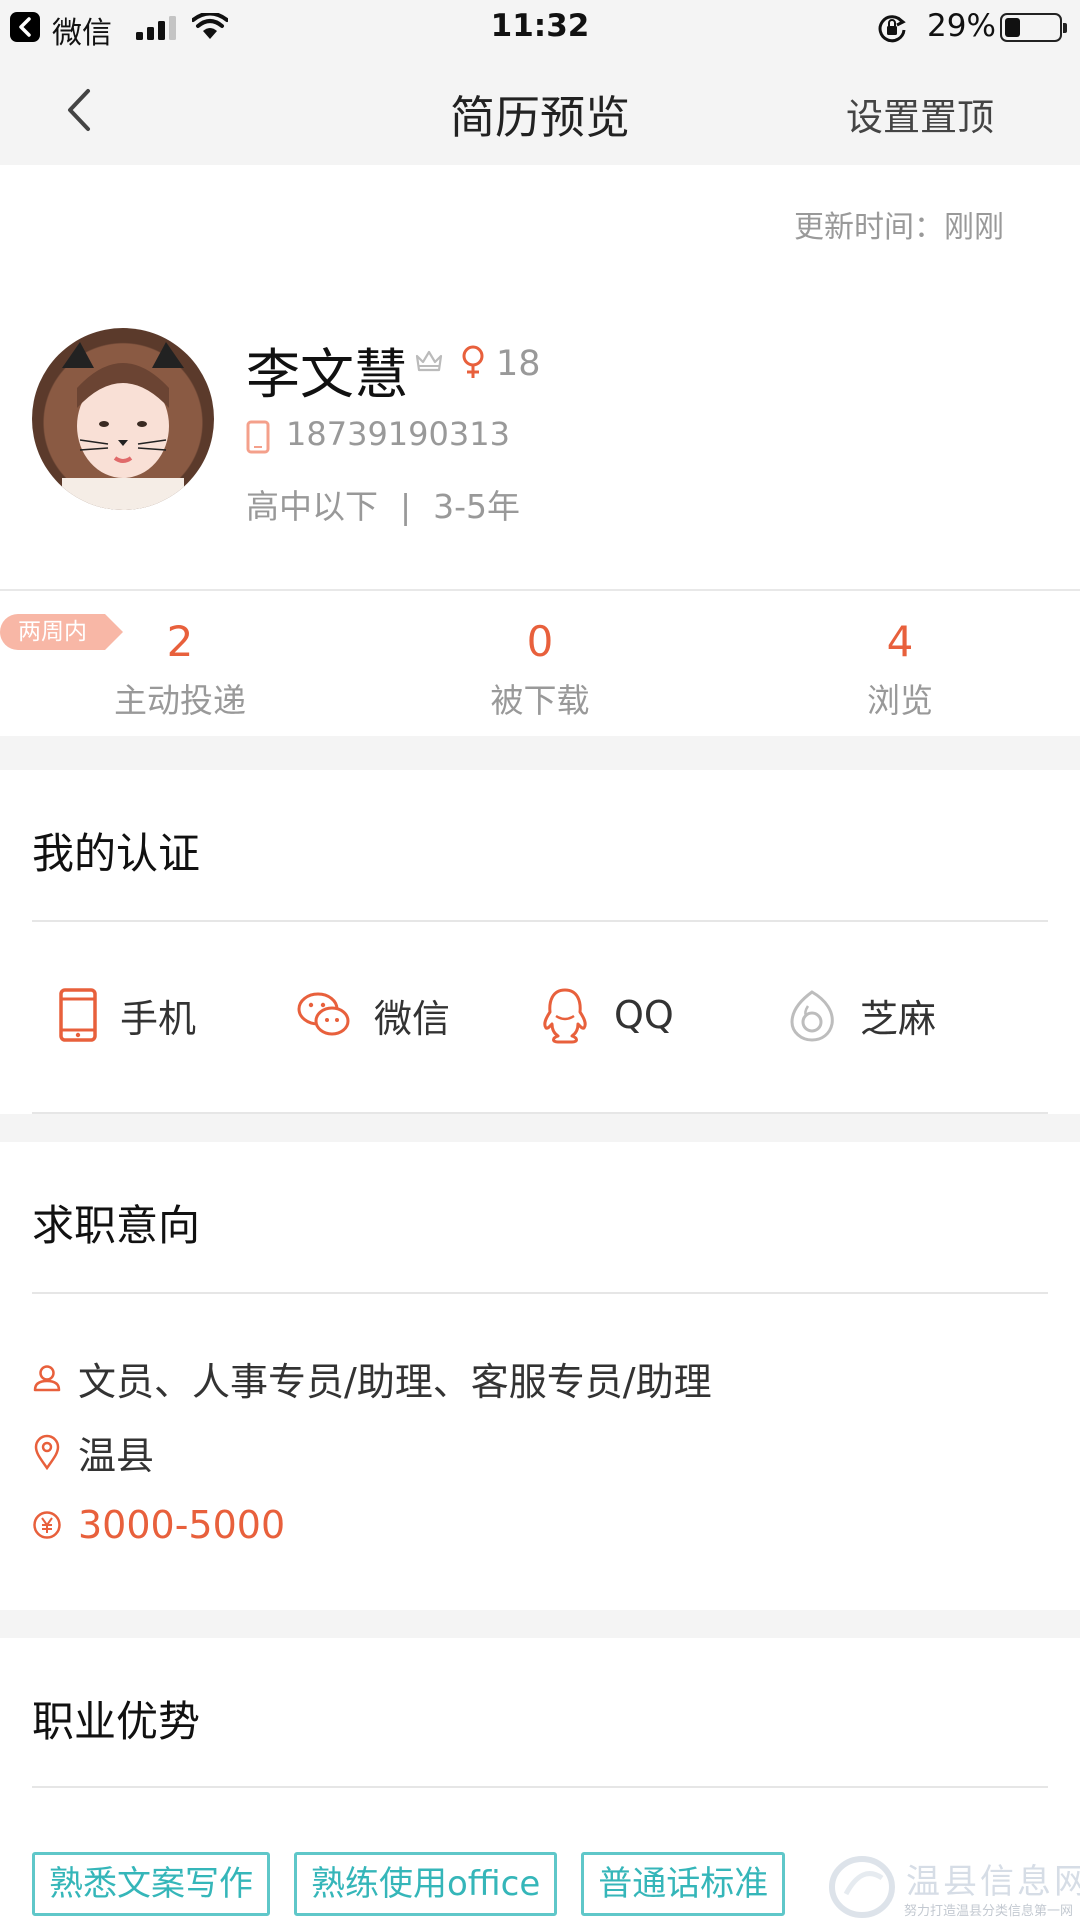 The image size is (1080, 1920). What do you see at coordinates (123, 426) in the screenshot?
I see `avatar-illustration` at bounding box center [123, 426].